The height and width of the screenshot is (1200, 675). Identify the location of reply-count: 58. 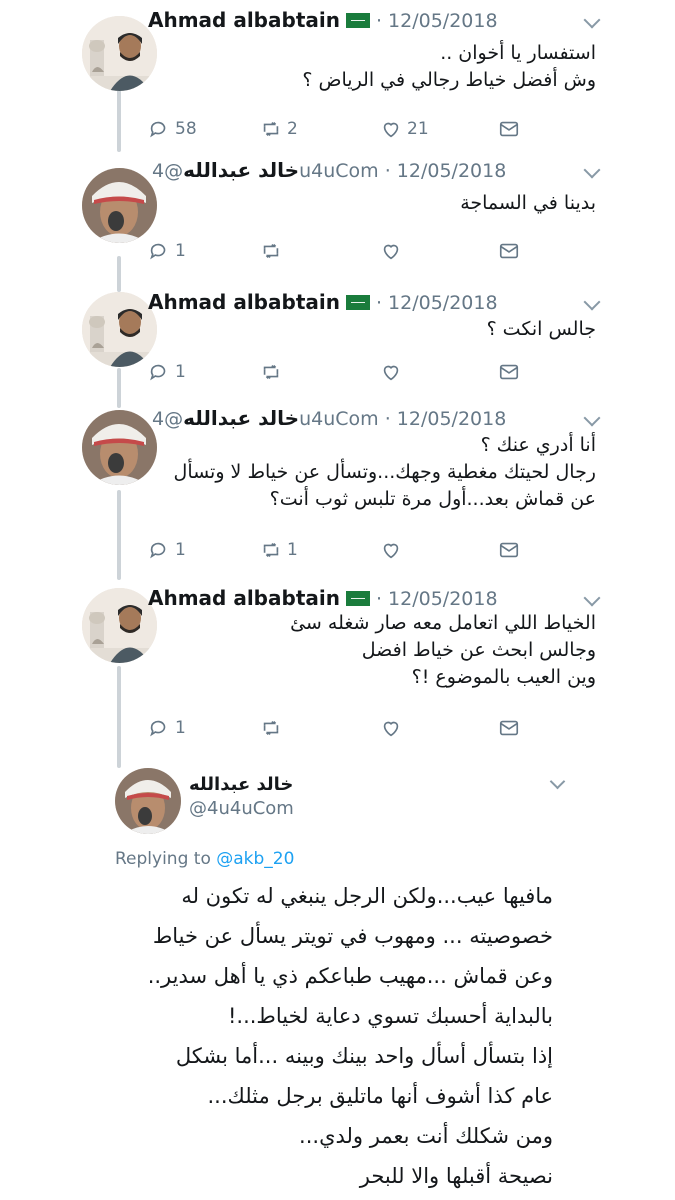
(186, 129).